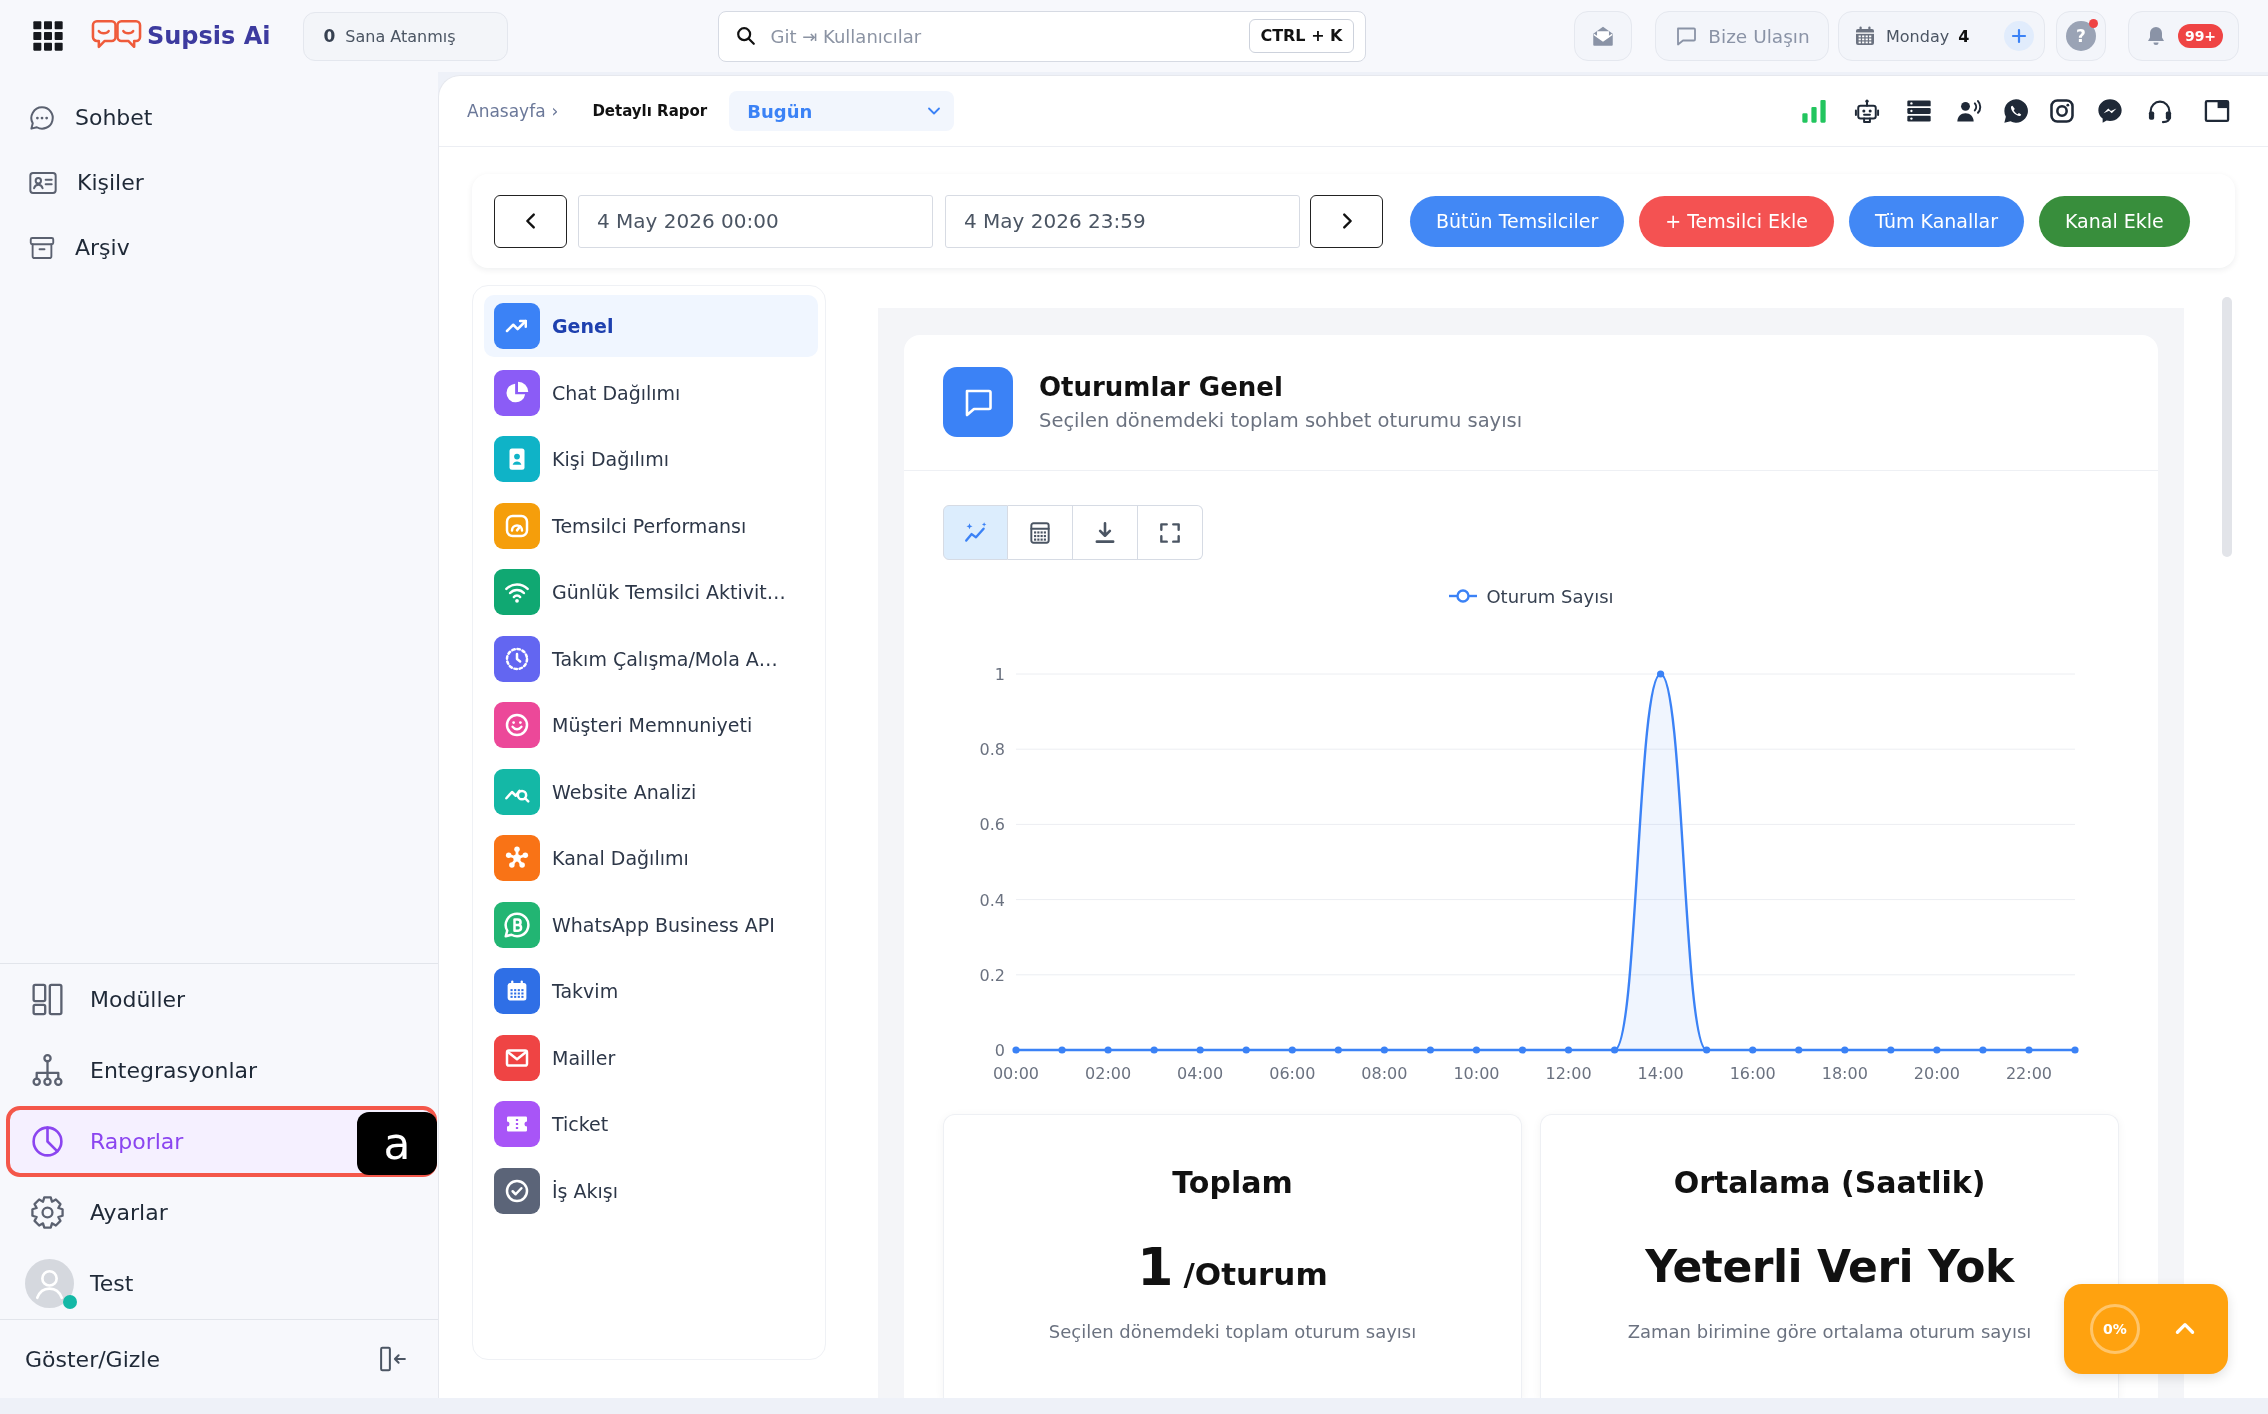 This screenshot has width=2268, height=1414. What do you see at coordinates (651, 1124) in the screenshot?
I see `report-menu-item: Ticket` at bounding box center [651, 1124].